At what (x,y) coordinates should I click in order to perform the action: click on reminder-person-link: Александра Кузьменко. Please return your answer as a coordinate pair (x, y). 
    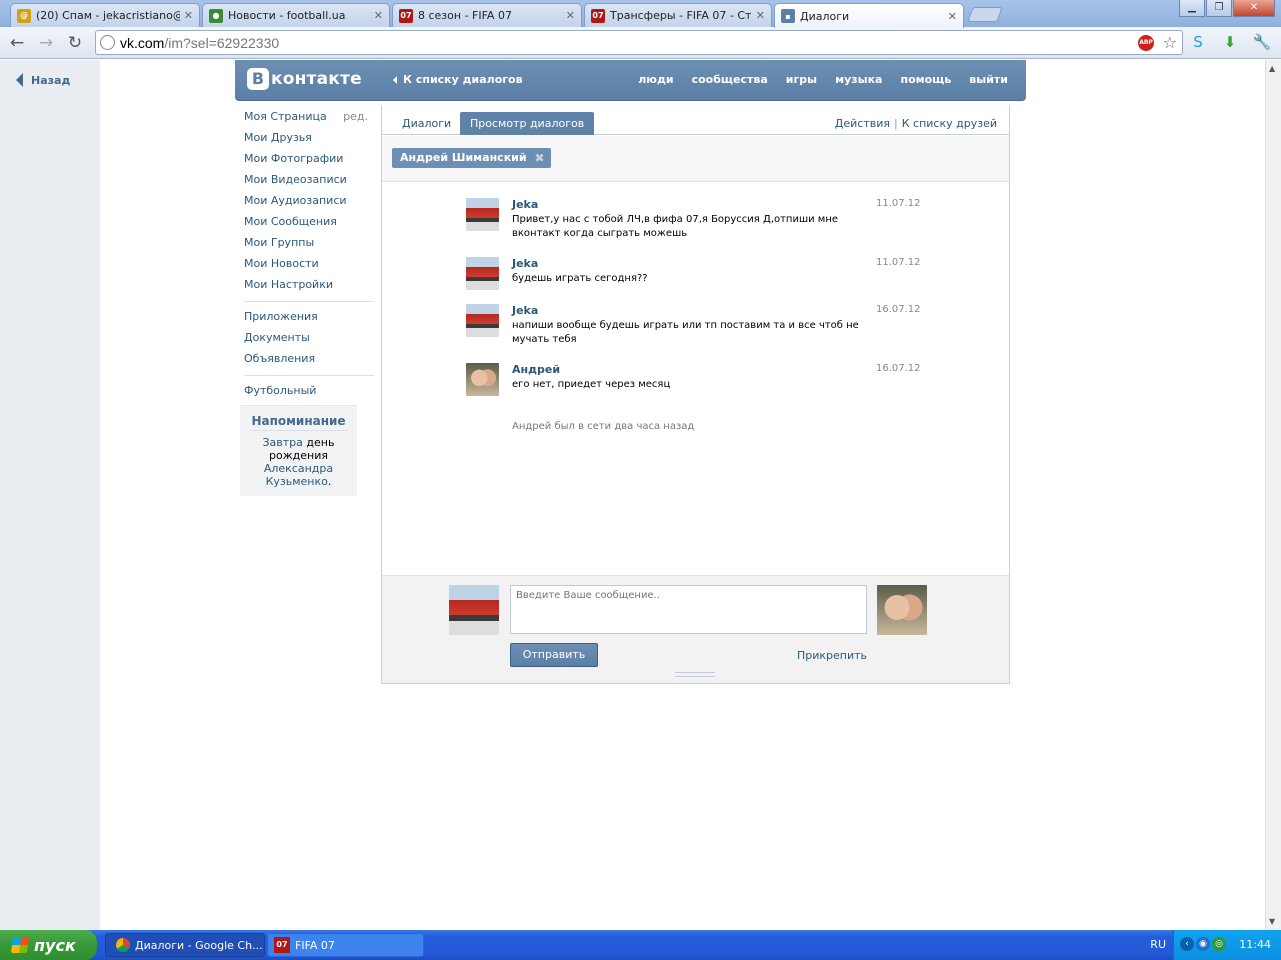
    Looking at the image, I should click on (298, 475).